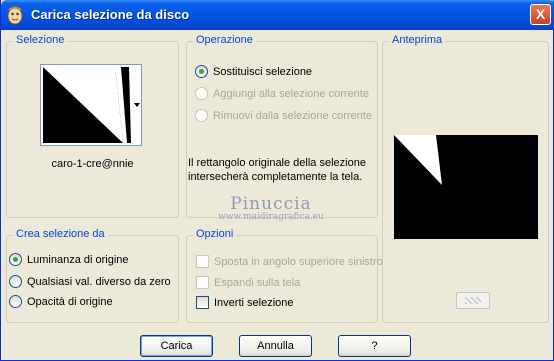 Image resolution: width=554 pixels, height=361 pixels. What do you see at coordinates (275, 346) in the screenshot?
I see `cancel-button: Annulla` at bounding box center [275, 346].